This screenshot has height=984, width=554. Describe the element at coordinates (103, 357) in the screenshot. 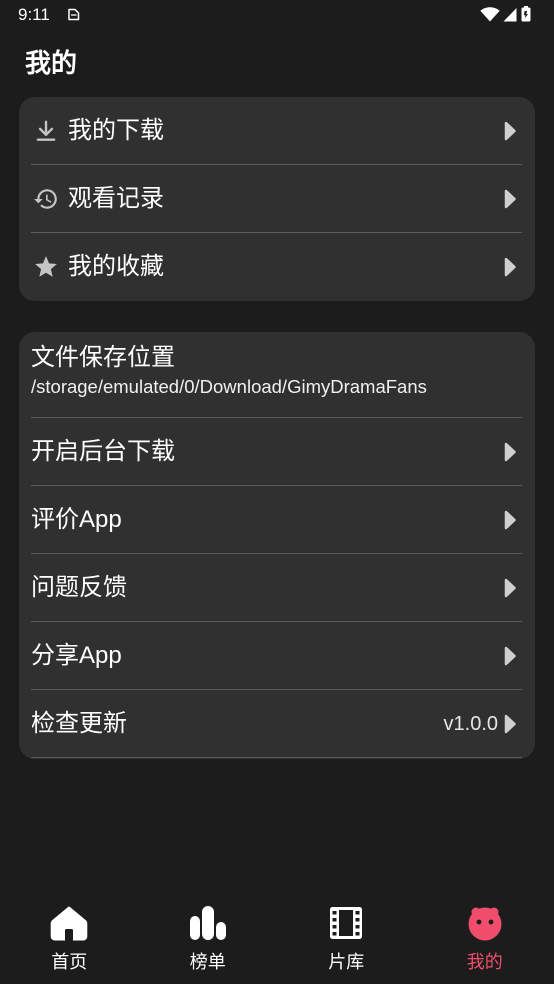

I see `save-location-label: 文件保存位置` at that location.